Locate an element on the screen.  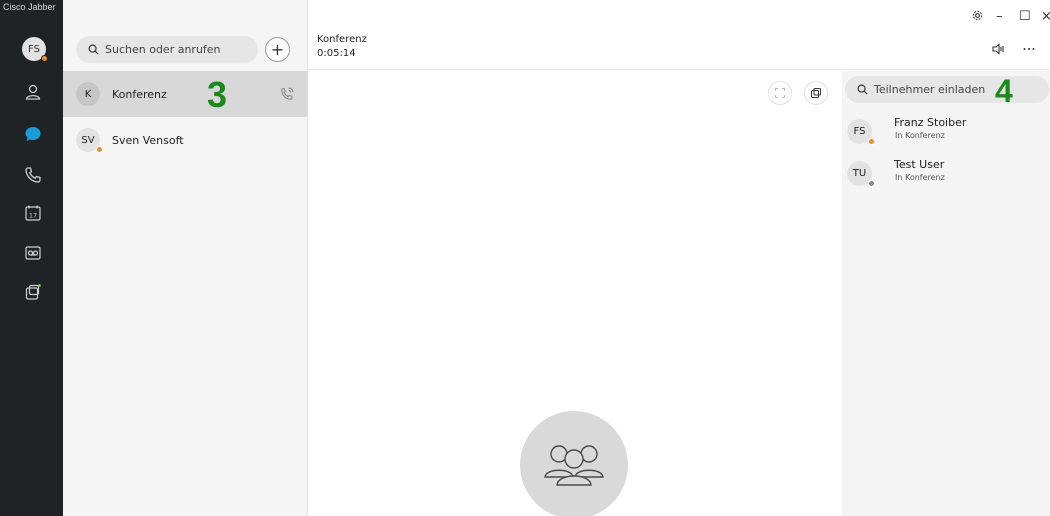
avatar: SV is located at coordinates (89, 140).